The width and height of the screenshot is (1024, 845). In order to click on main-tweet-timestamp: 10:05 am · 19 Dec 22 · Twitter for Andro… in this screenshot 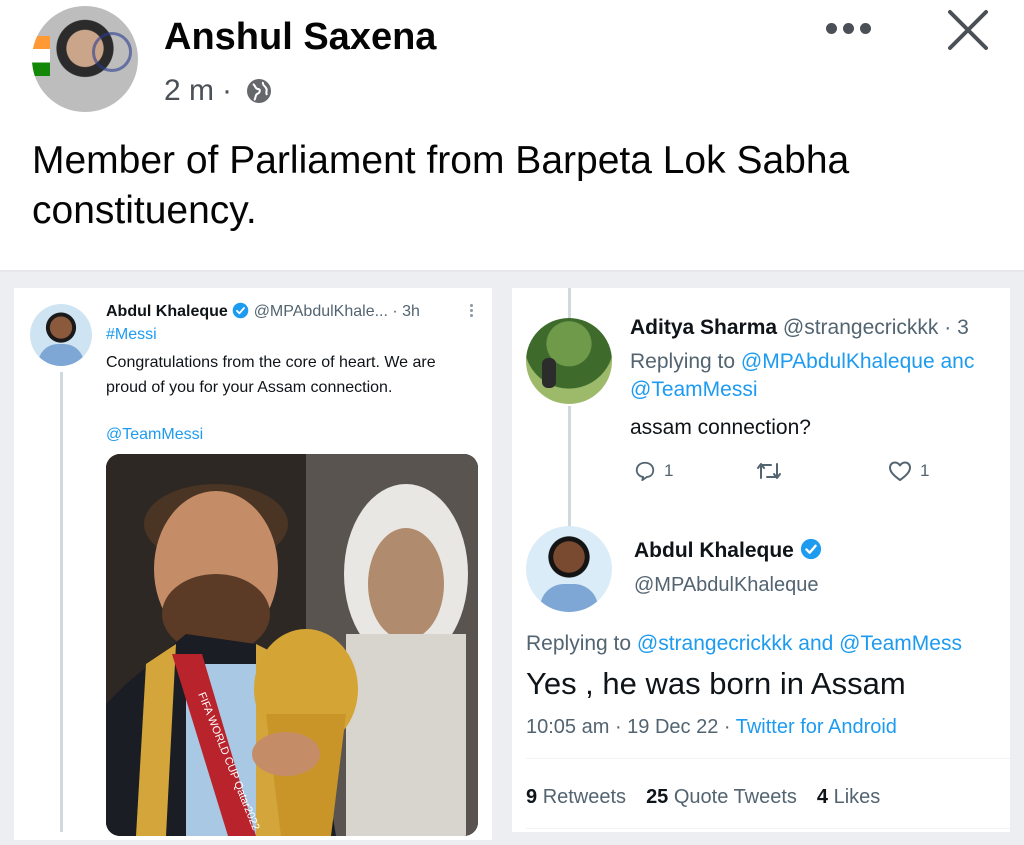, I will do `click(711, 727)`.